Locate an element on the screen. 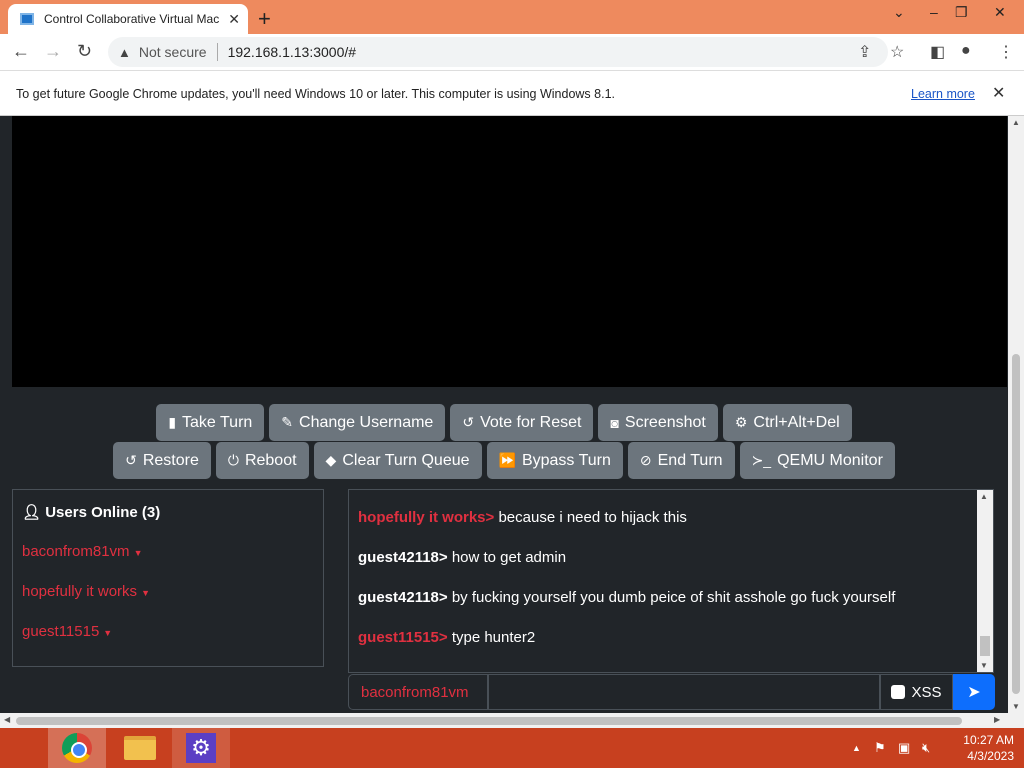 This screenshot has height=768, width=1024. user-item: hopefully it works ▼ is located at coordinates (86, 591).